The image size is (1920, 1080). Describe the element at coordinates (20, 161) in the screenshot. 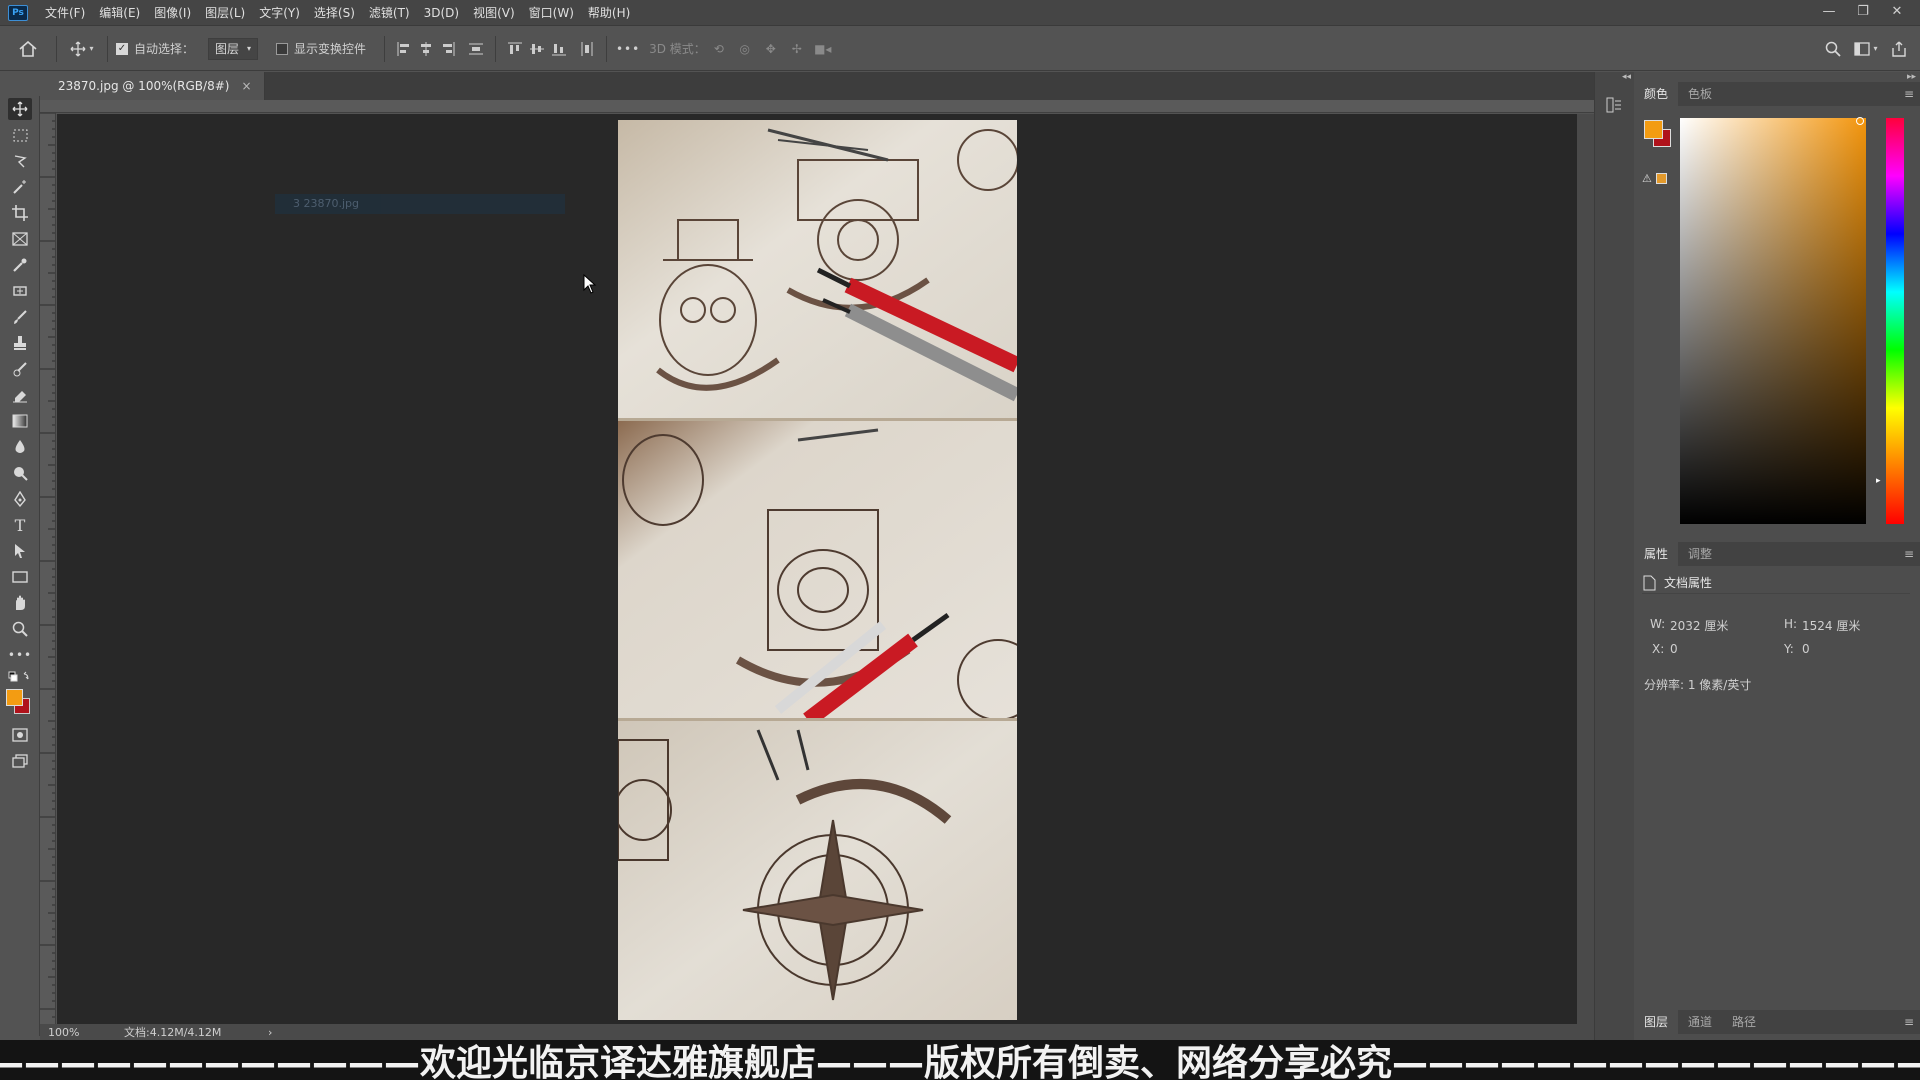

I see `lasso-tool-icon` at that location.